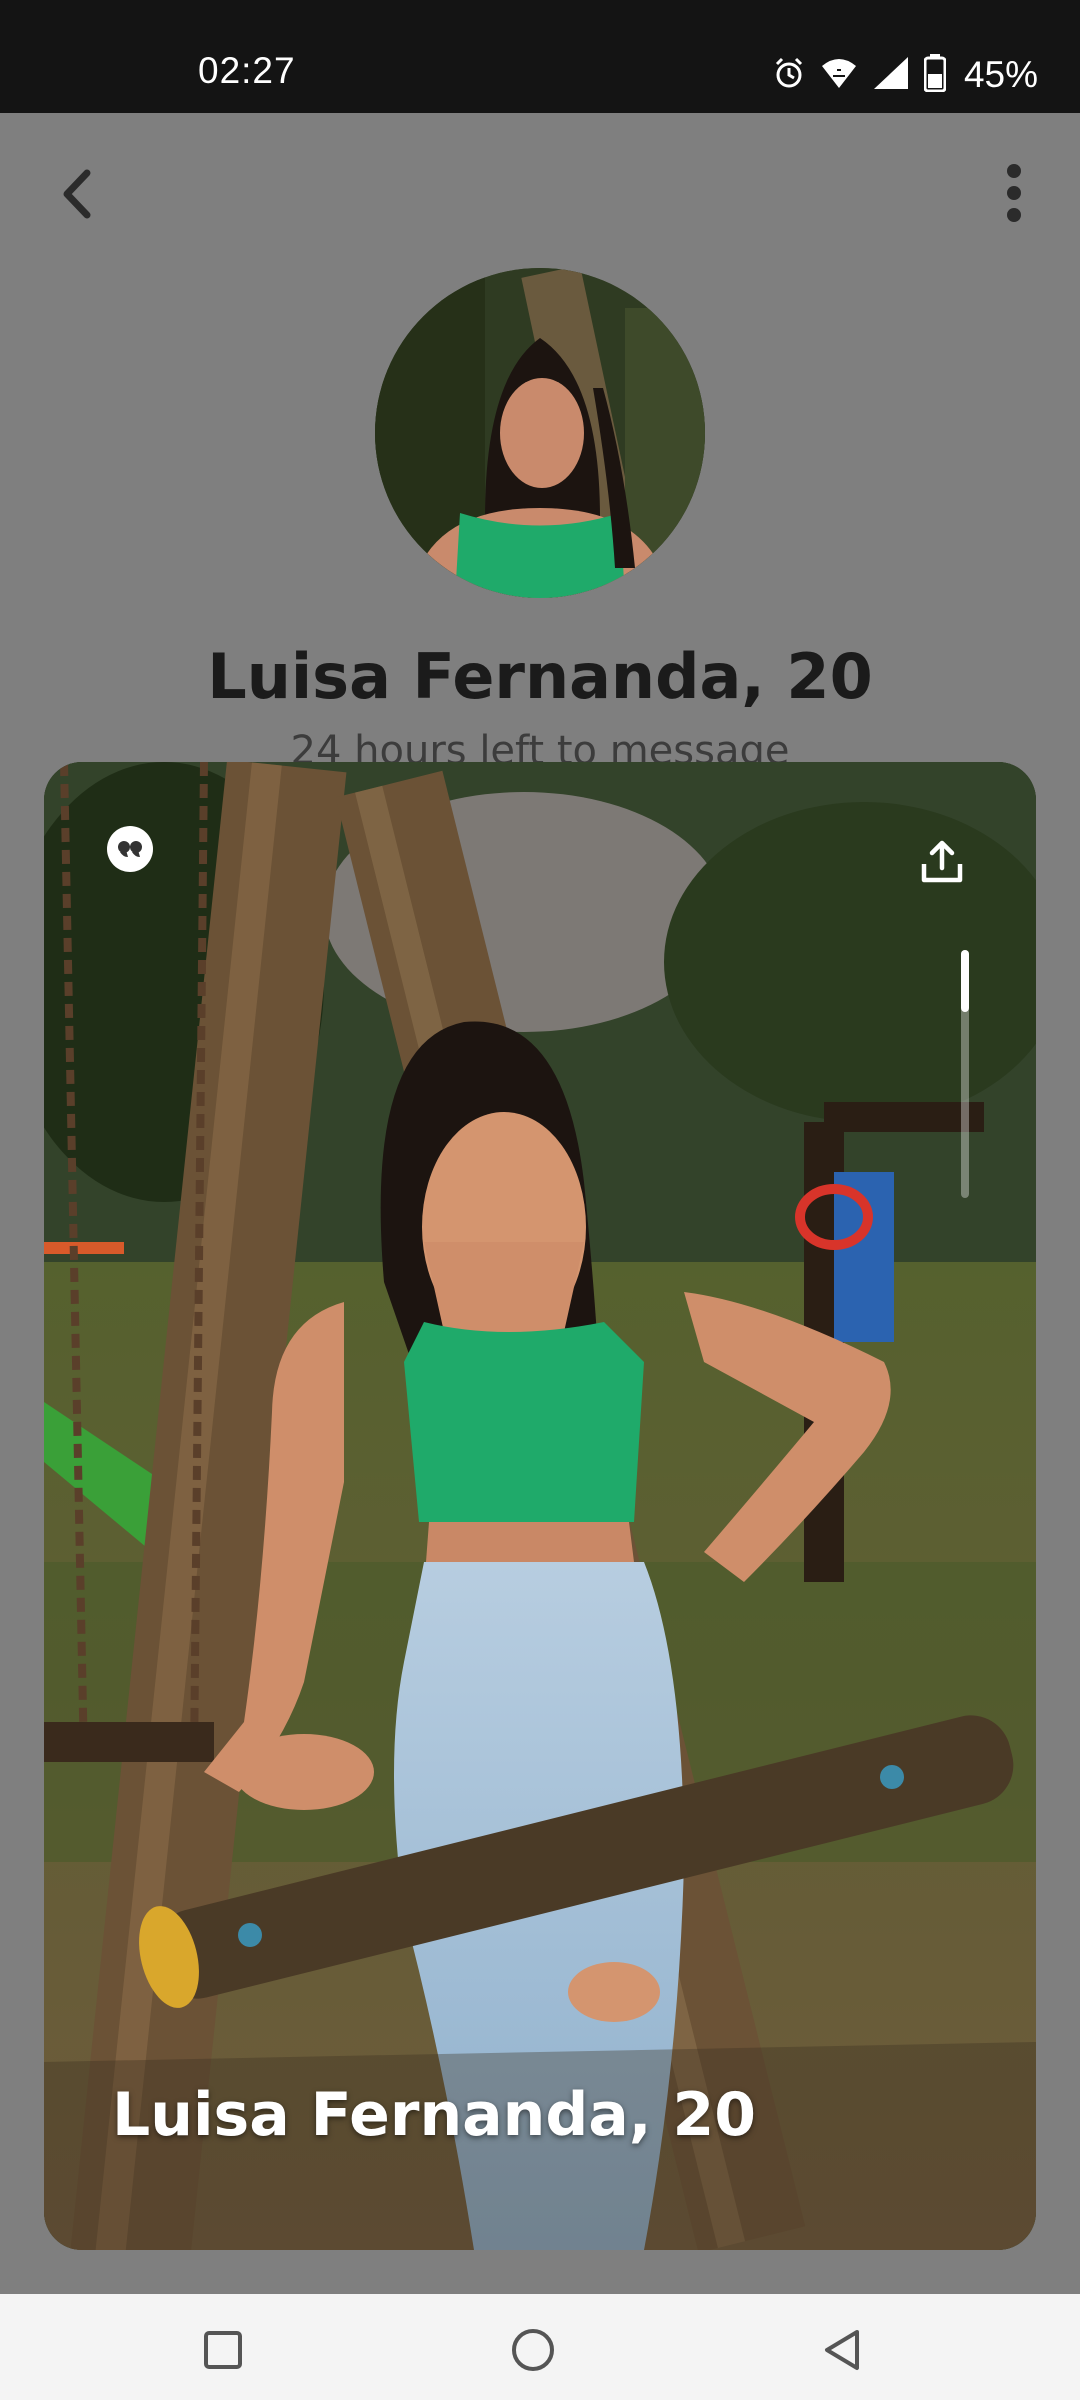 Image resolution: width=1080 pixels, height=2400 pixels. Describe the element at coordinates (434, 2115) in the screenshot. I see `card-name: Luisa Fernanda, 20` at that location.